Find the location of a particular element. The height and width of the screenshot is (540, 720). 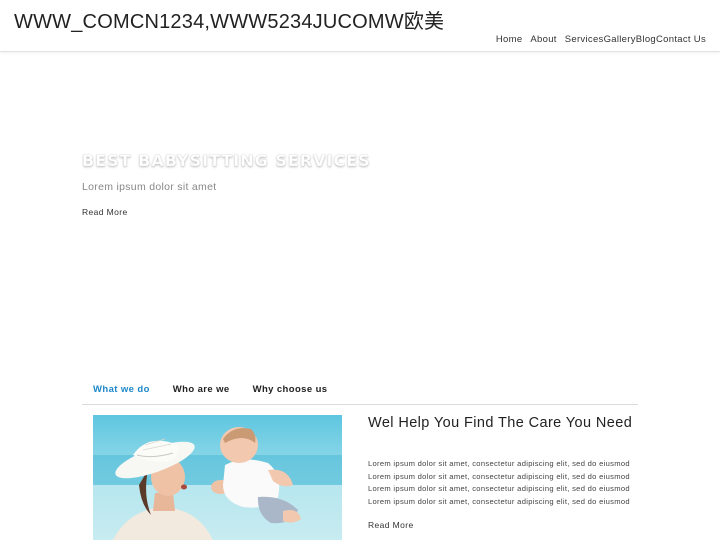

tab-what-we-do: What we do is located at coordinates (122, 390).